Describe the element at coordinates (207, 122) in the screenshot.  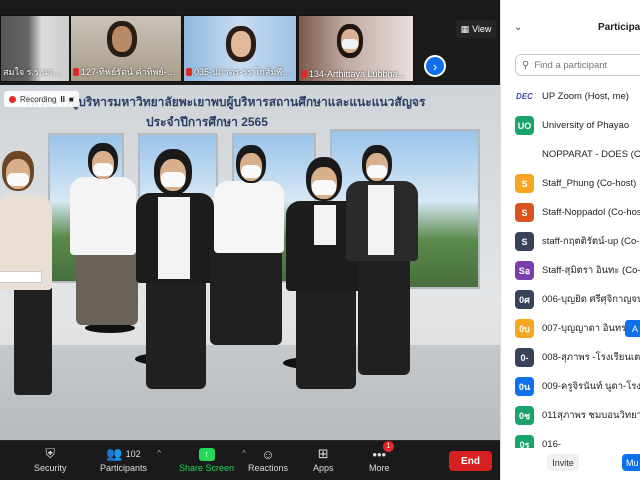
I see `banner-subtitle: ประจำปีการศึกษา 2565` at that location.